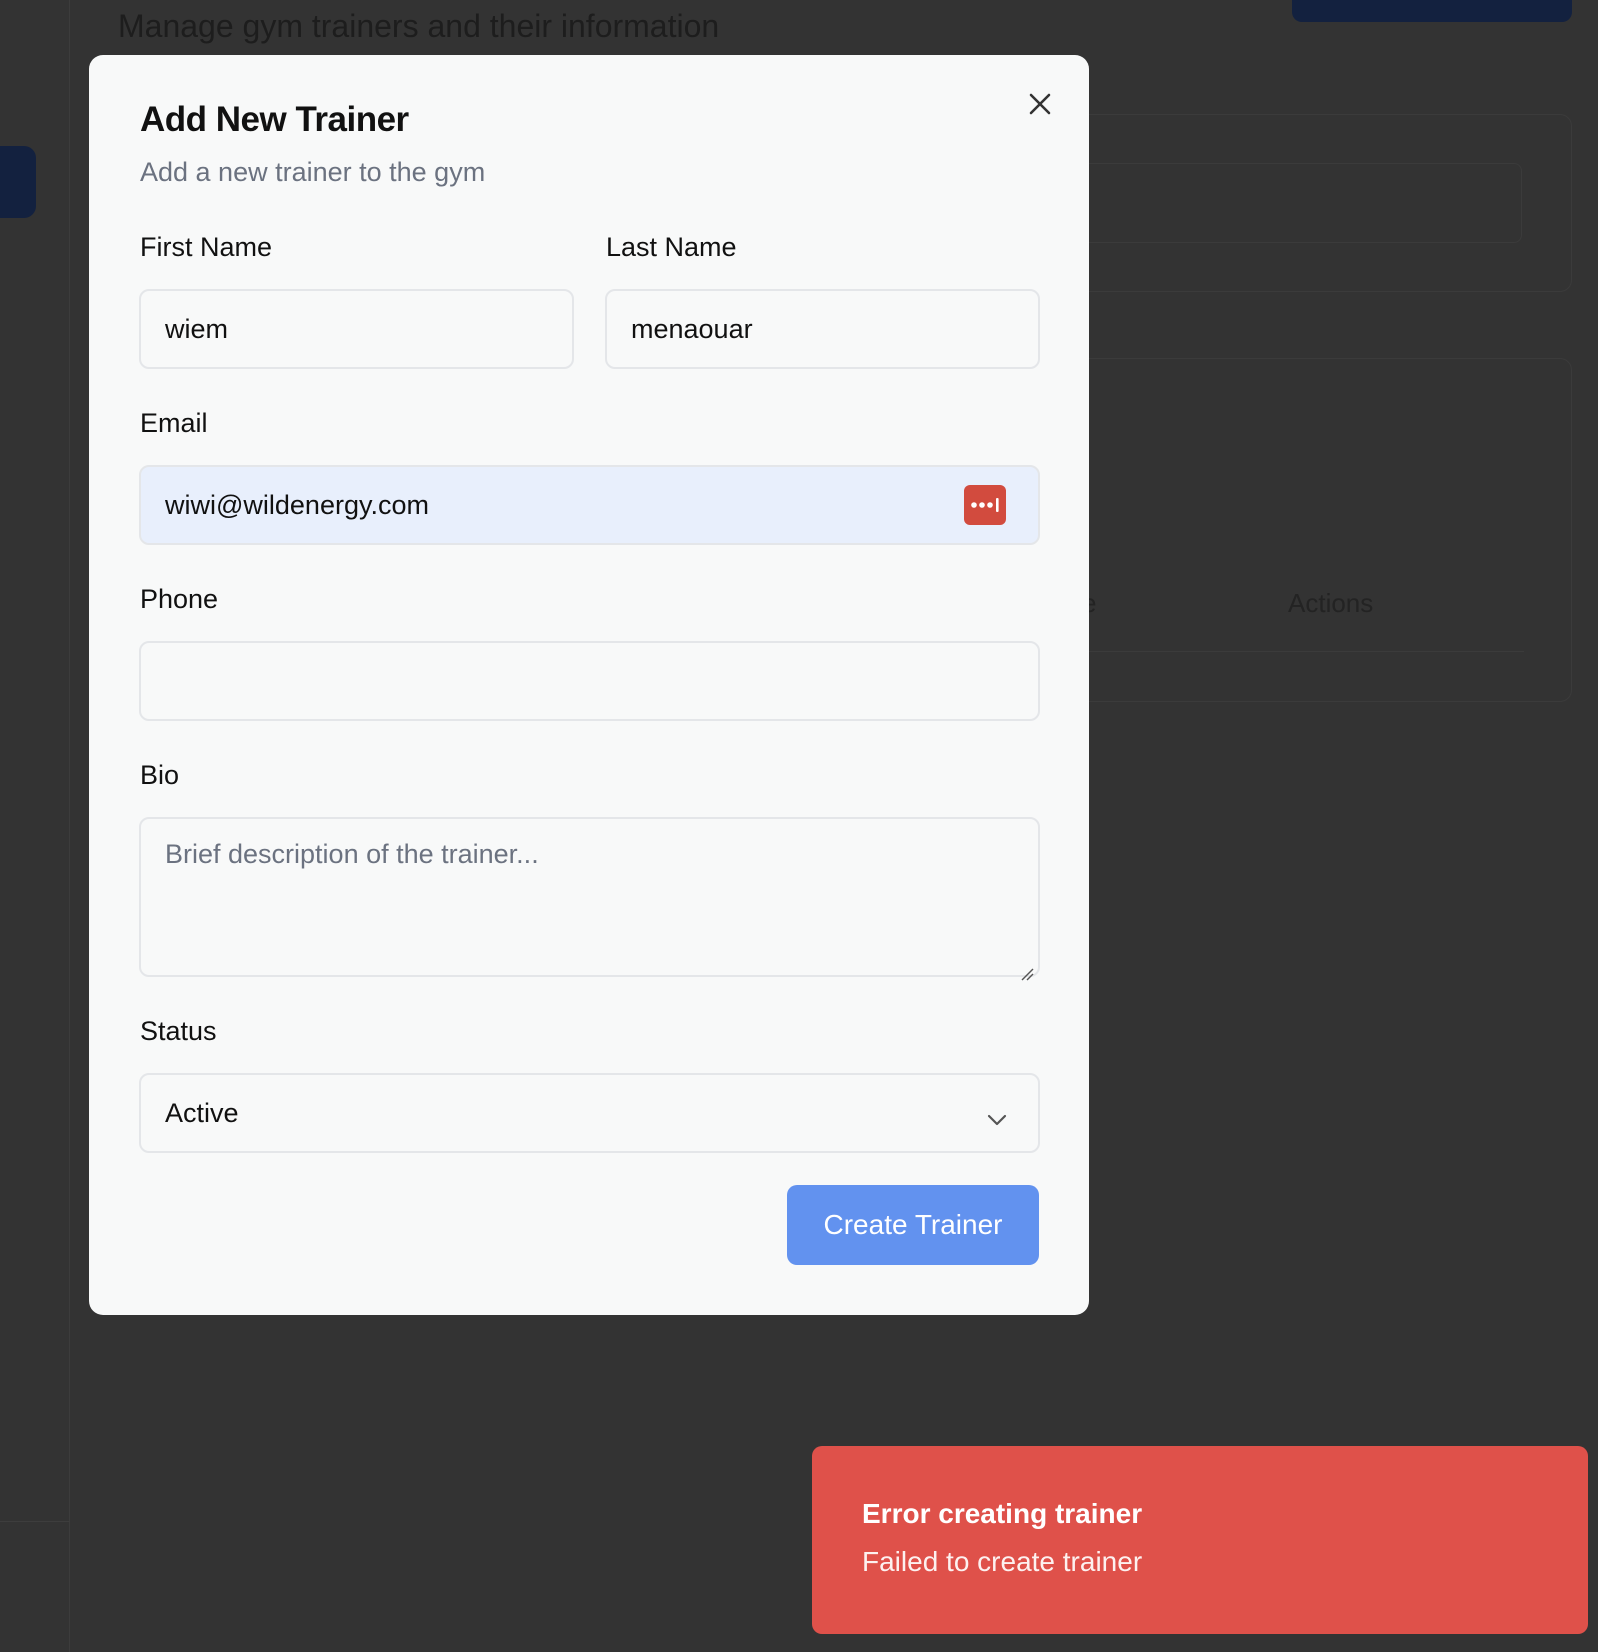 The width and height of the screenshot is (1598, 1652). Describe the element at coordinates (692, 328) in the screenshot. I see `last-name-value: menaouar` at that location.